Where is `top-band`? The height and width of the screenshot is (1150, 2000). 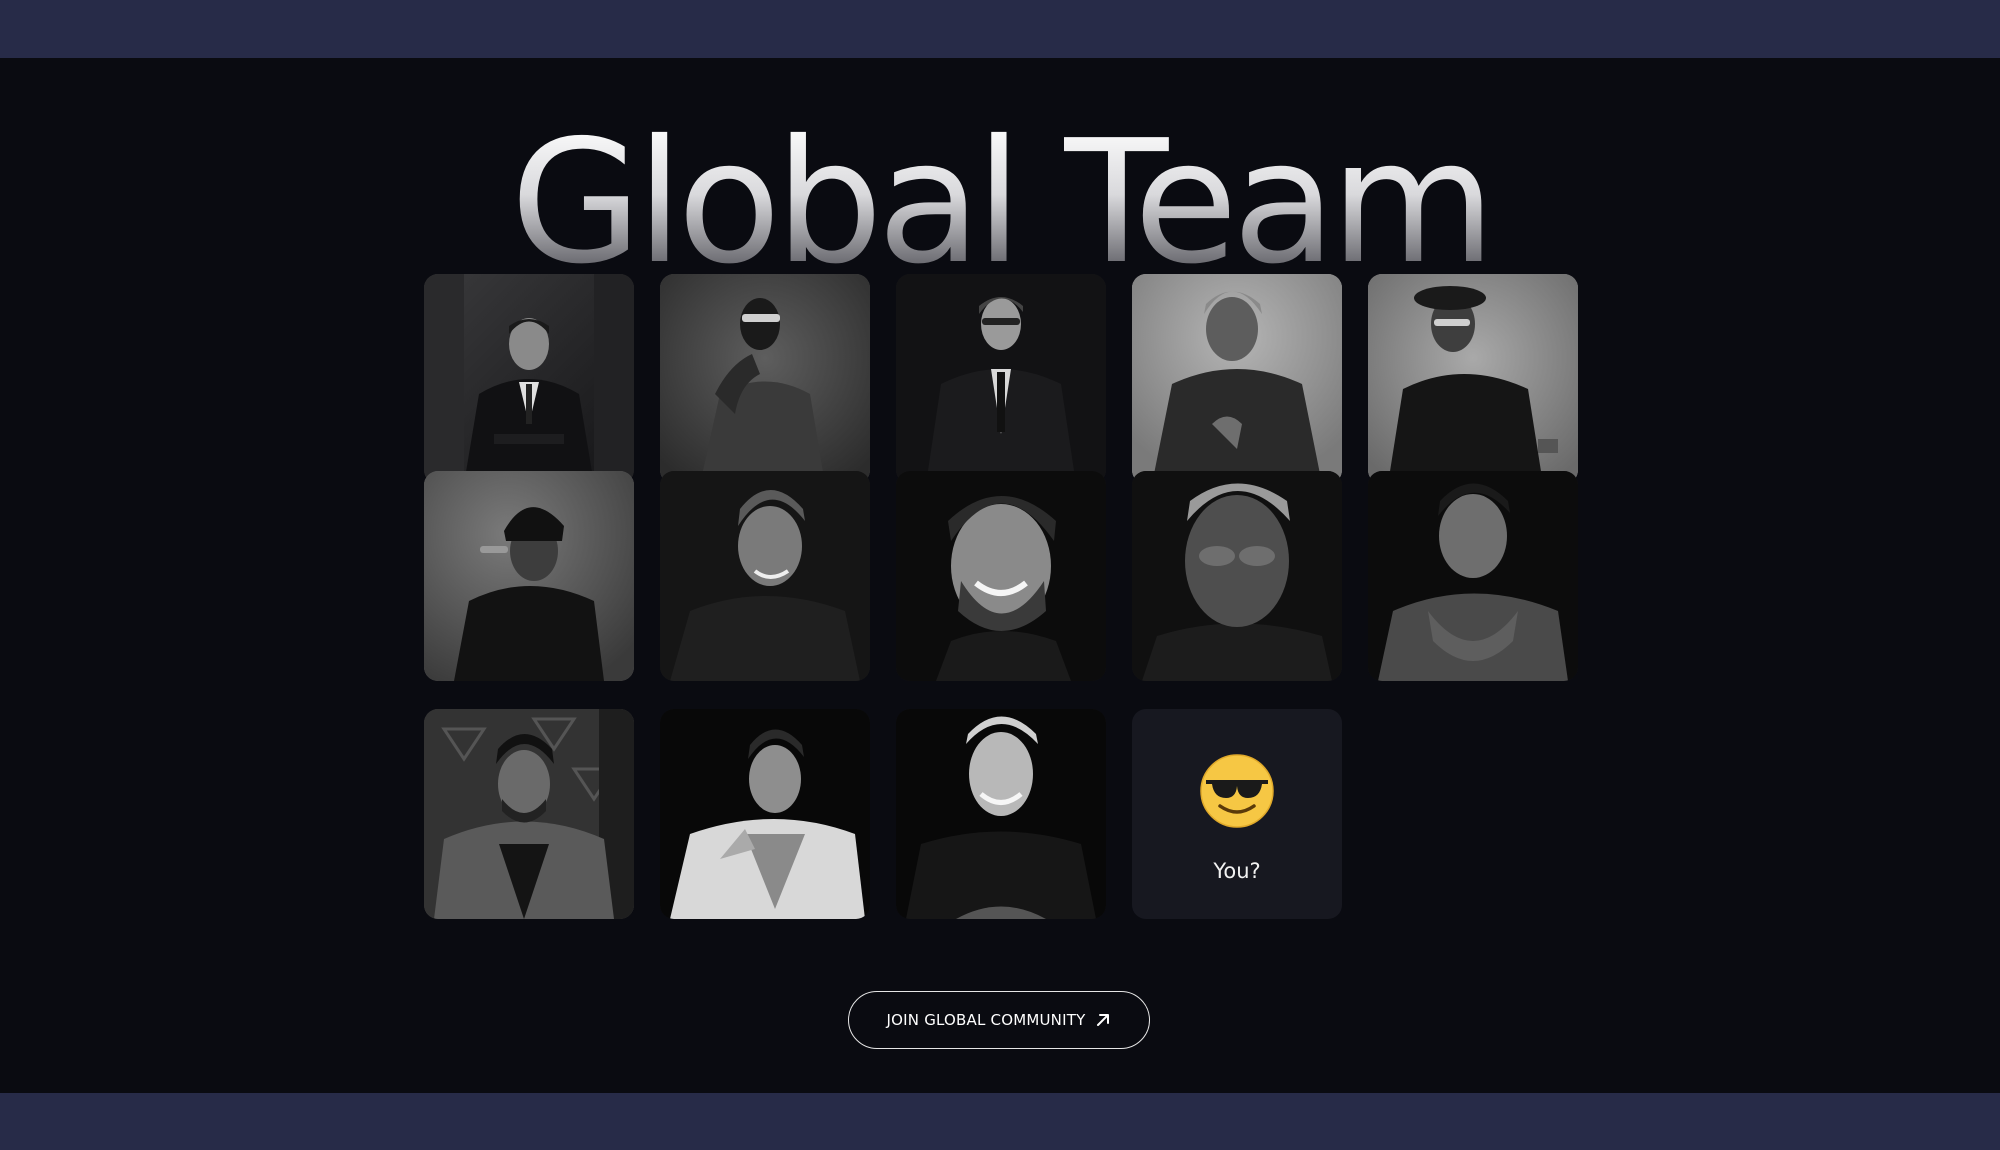 top-band is located at coordinates (1000, 29).